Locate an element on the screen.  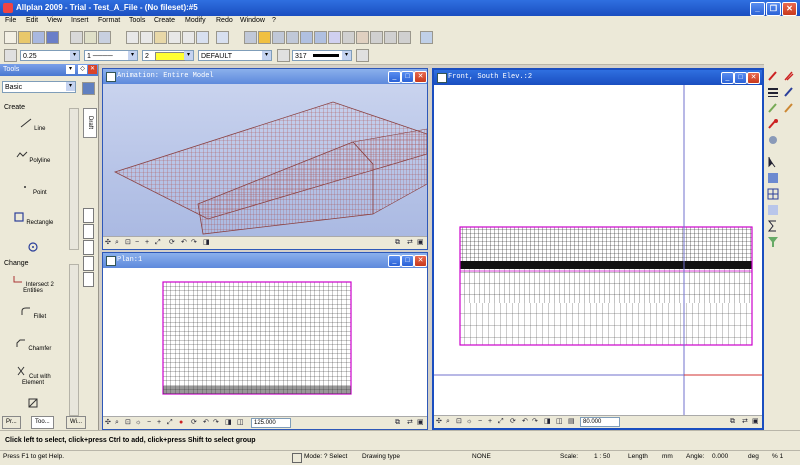
menu-insert: Insert is located at coordinates (80, 20).